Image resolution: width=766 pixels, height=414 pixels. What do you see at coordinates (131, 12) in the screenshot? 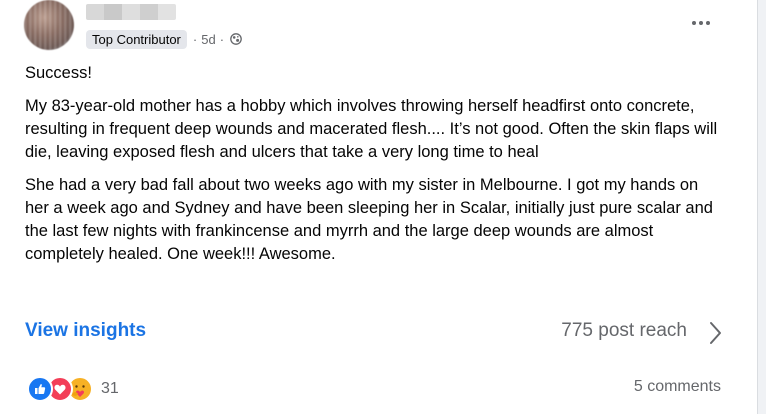
I see `author-name-redacted` at bounding box center [131, 12].